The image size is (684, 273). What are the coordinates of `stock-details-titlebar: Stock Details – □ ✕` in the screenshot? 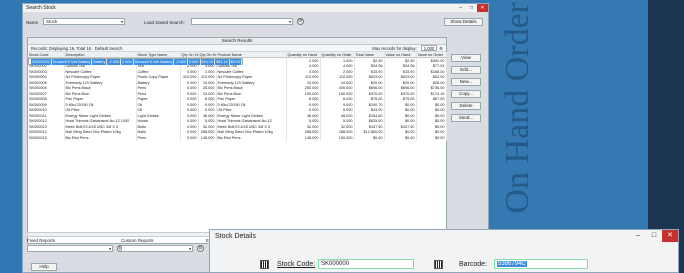 It's located at (444, 236).